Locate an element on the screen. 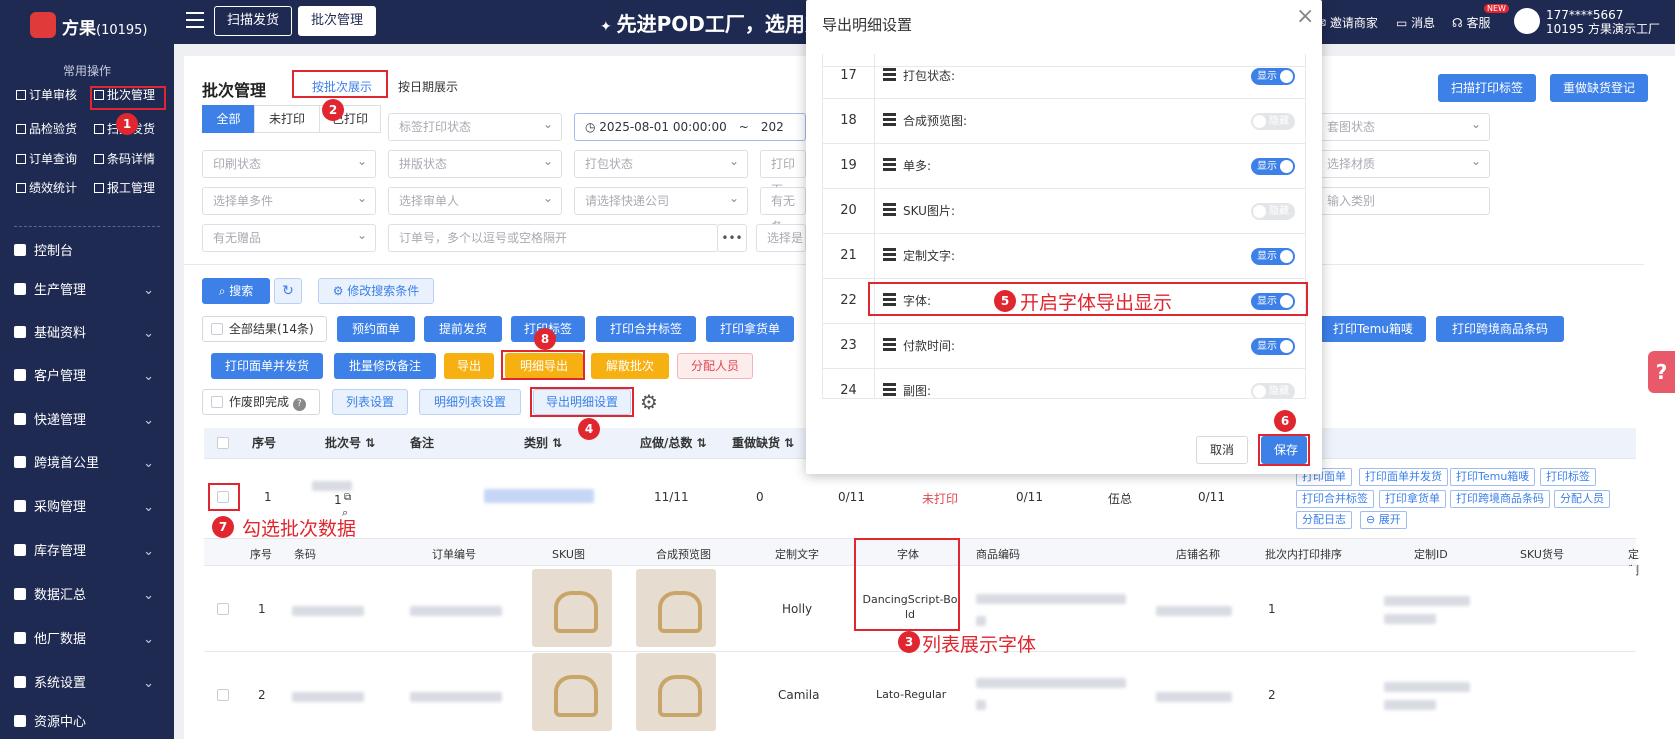 This screenshot has height=739, width=1675. col-batch-no: 批次号 ⇅ is located at coordinates (350, 443).